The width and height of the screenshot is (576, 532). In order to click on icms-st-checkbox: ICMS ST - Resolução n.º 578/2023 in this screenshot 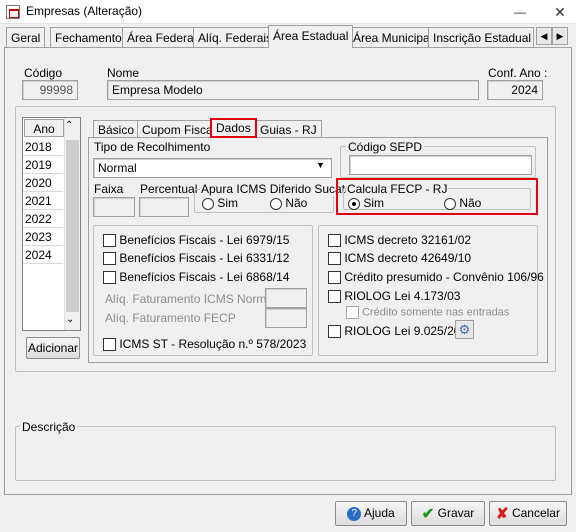, I will do `click(205, 344)`.